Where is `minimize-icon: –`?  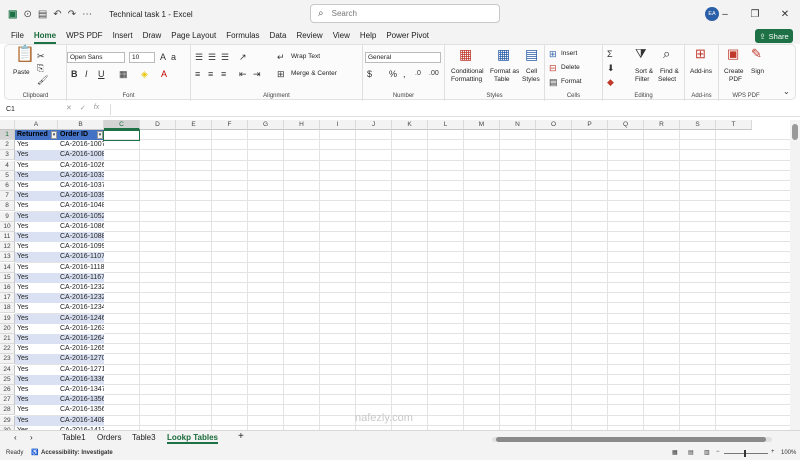
minimize-icon: – is located at coordinates (725, 14).